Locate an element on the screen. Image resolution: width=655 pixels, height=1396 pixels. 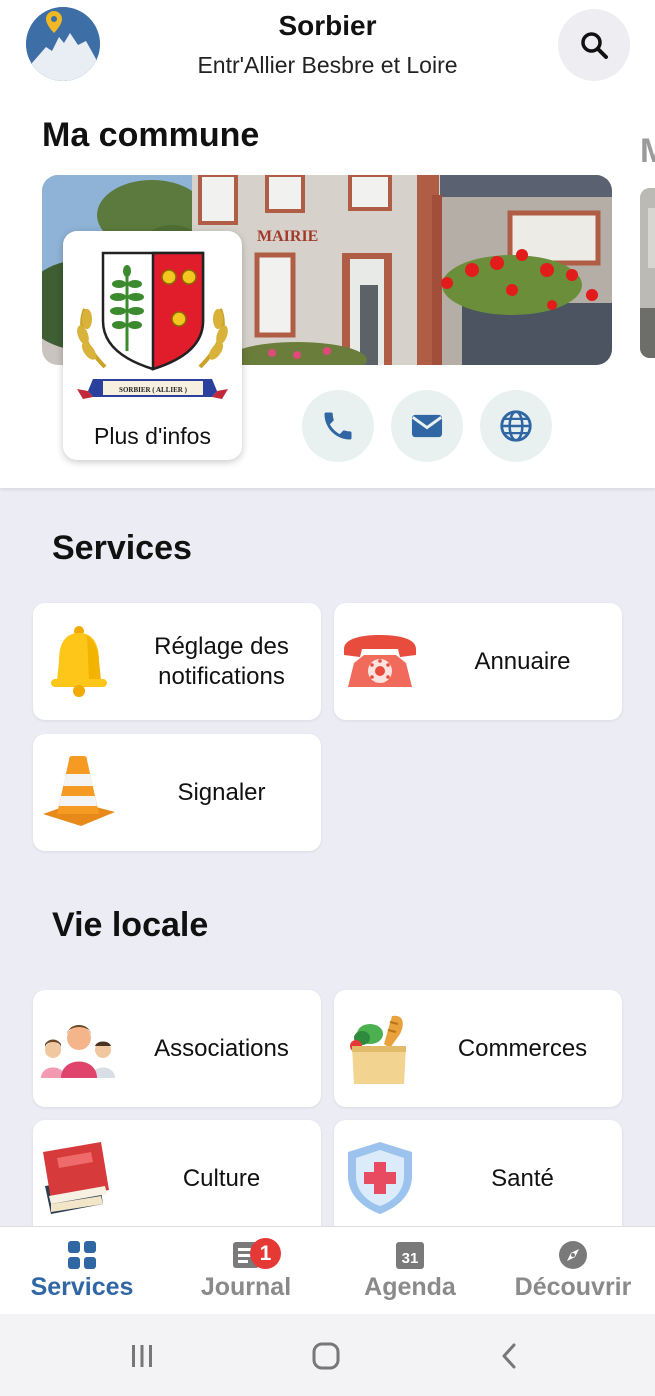
nav-tab-services: Services is located at coordinates (82, 1271).